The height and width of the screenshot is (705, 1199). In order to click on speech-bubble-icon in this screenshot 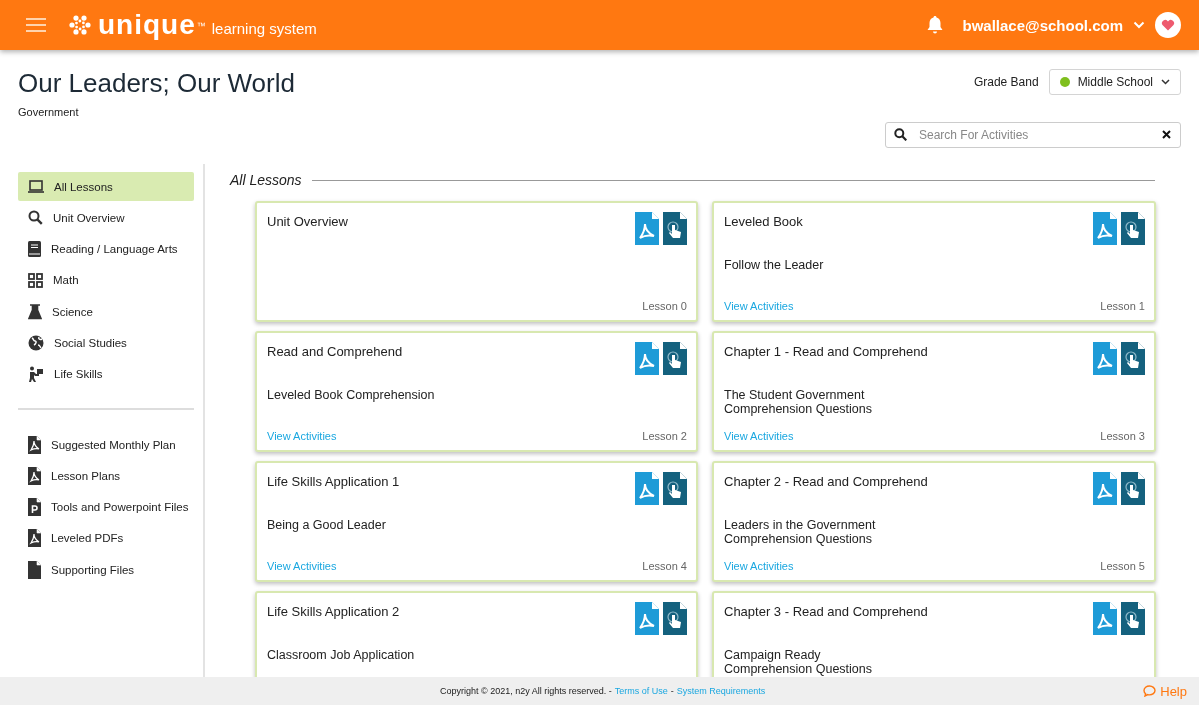, I will do `click(1150, 691)`.